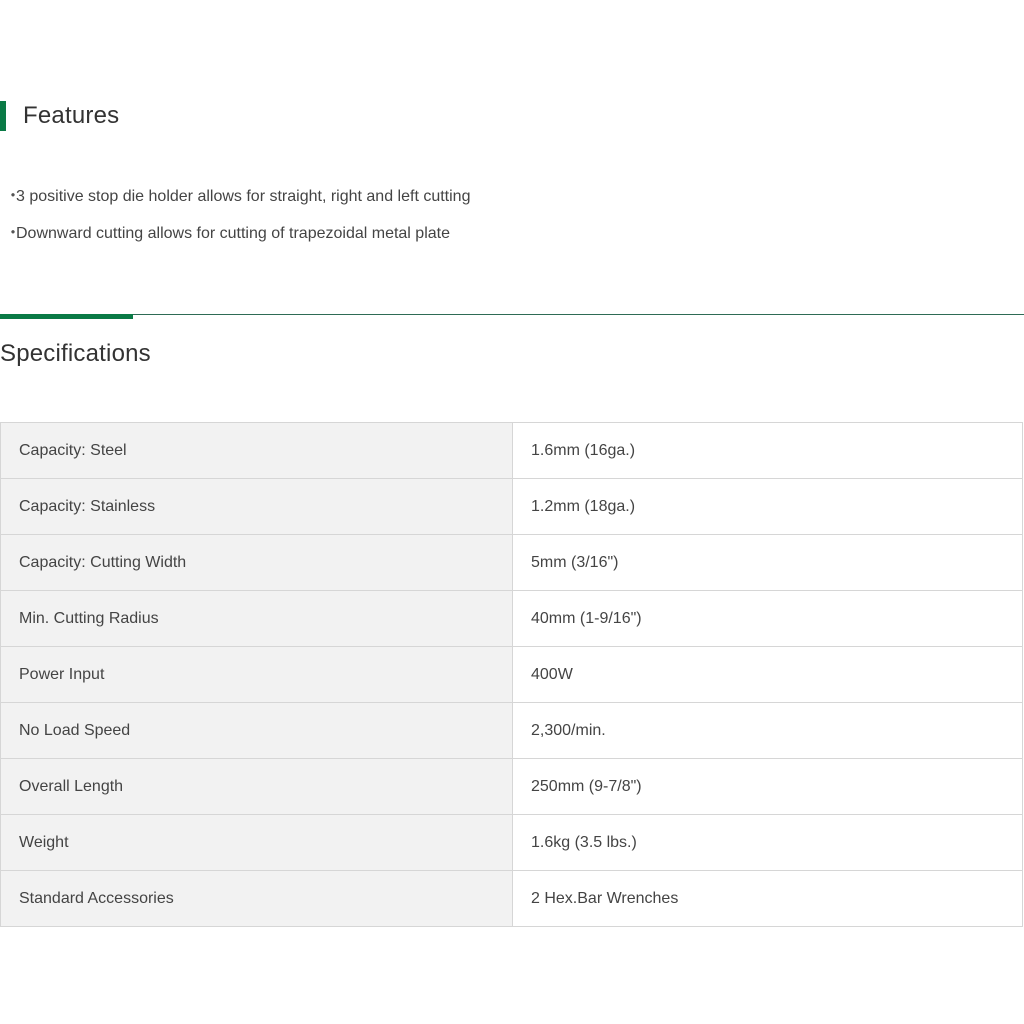 The height and width of the screenshot is (1024, 1024). I want to click on features-accent-bar, so click(3, 116).